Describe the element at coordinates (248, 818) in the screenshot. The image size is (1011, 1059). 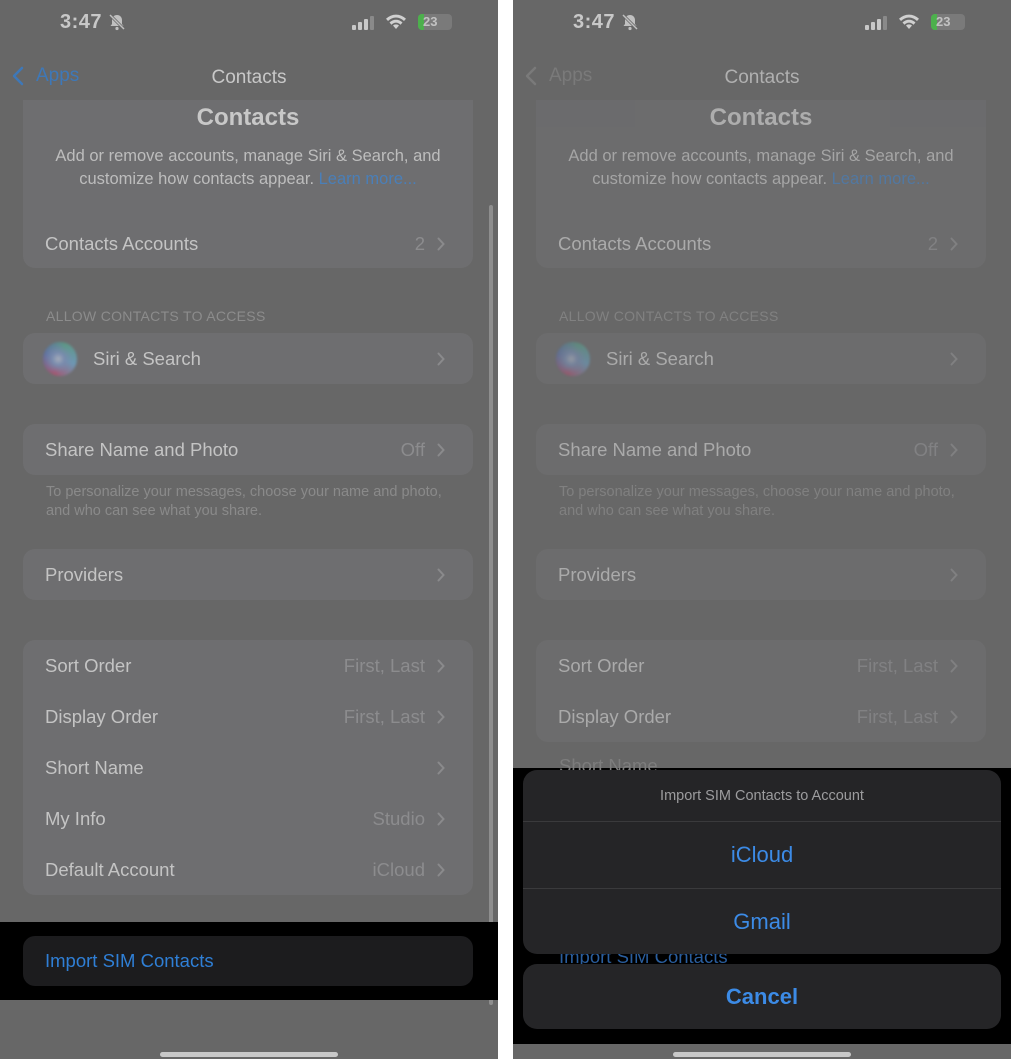
I see `my-info-row: My Info Studio` at that location.